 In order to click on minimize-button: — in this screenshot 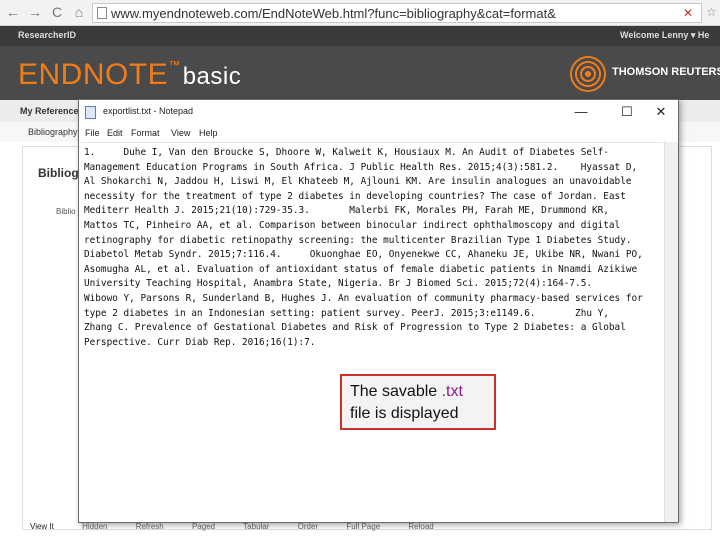, I will do `click(581, 112)`.